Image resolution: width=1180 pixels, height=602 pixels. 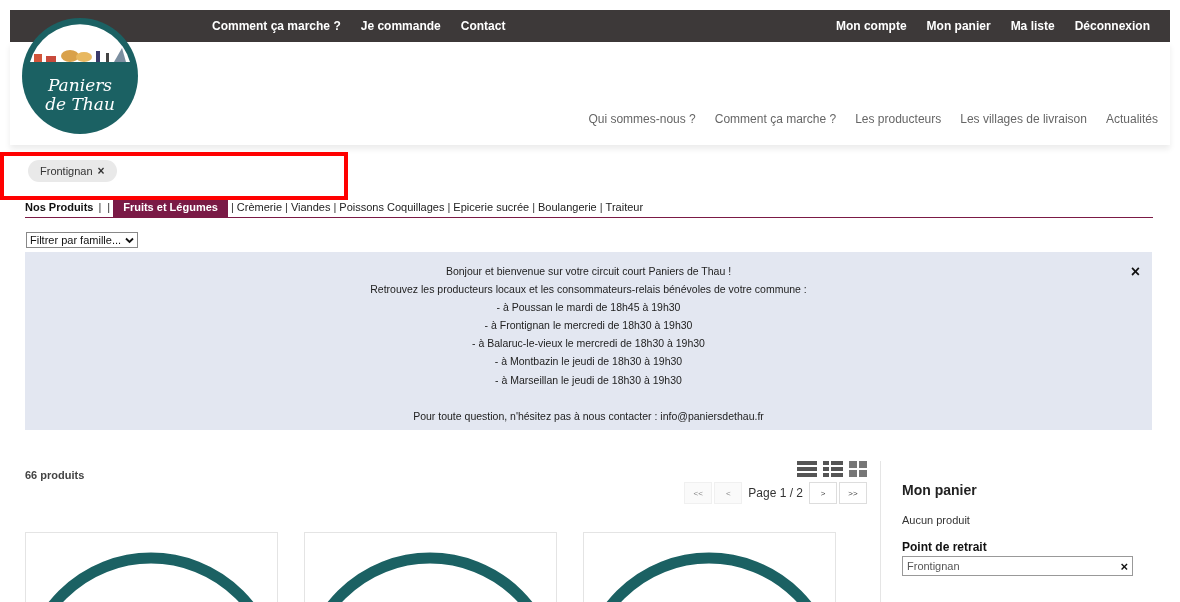 What do you see at coordinates (588, 416) in the screenshot?
I see `notice-text: Pour toute question, n'hésitez pas à nous contacter : info@paniersdethau.fr` at bounding box center [588, 416].